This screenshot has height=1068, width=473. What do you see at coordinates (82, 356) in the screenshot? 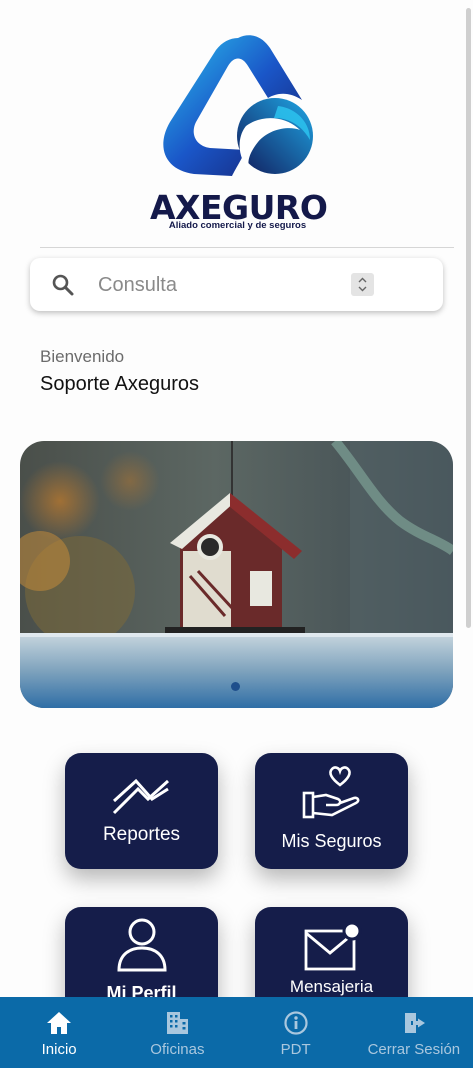
I see `welcome-greeting: Bienvenido` at bounding box center [82, 356].